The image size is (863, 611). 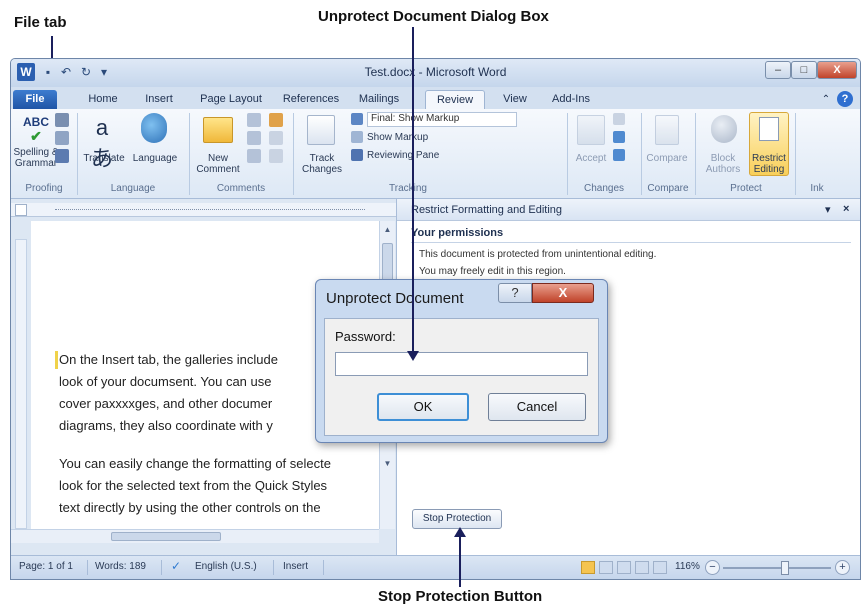 What do you see at coordinates (226, 566) in the screenshot?
I see `language-status: English (U.S.)` at bounding box center [226, 566].